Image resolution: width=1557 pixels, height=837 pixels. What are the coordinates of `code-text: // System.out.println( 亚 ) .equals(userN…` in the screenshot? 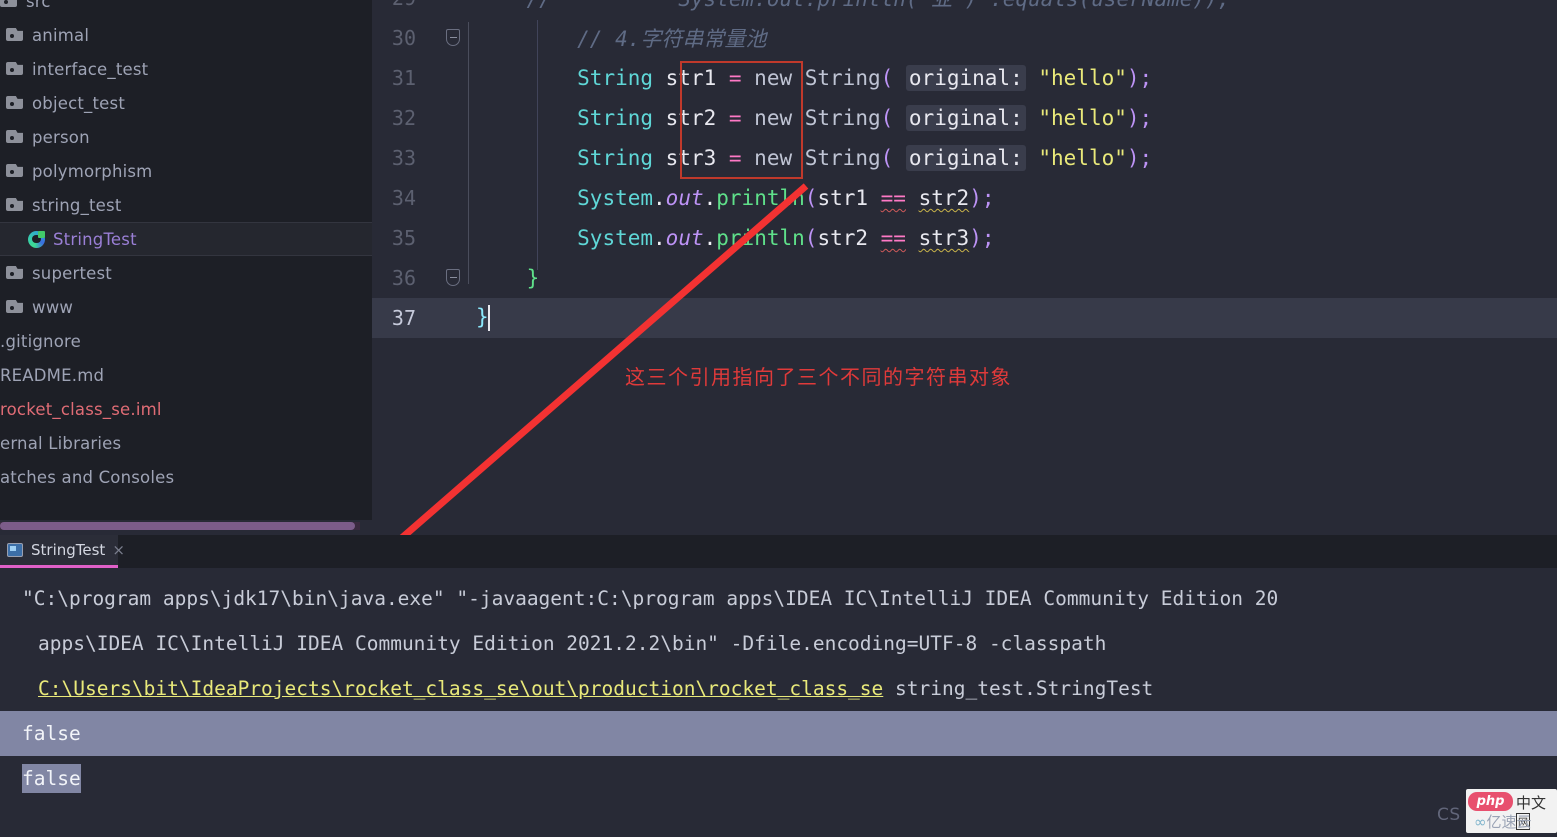 It's located at (1012, 6).